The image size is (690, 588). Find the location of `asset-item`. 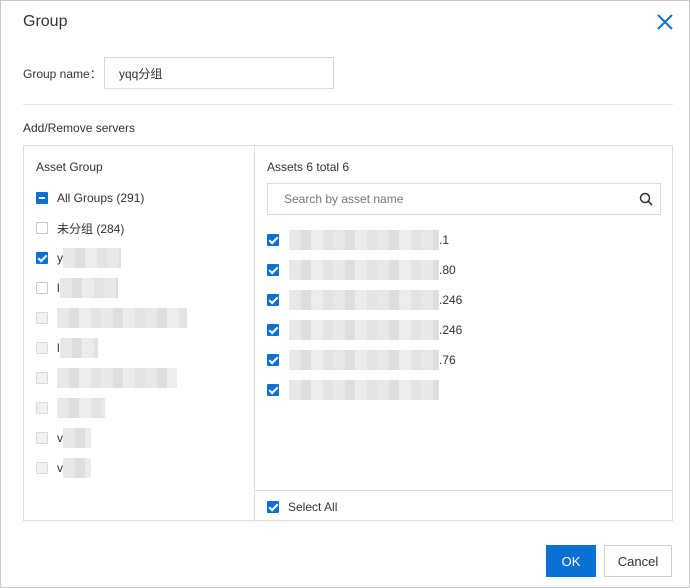

asset-item is located at coordinates (353, 390).